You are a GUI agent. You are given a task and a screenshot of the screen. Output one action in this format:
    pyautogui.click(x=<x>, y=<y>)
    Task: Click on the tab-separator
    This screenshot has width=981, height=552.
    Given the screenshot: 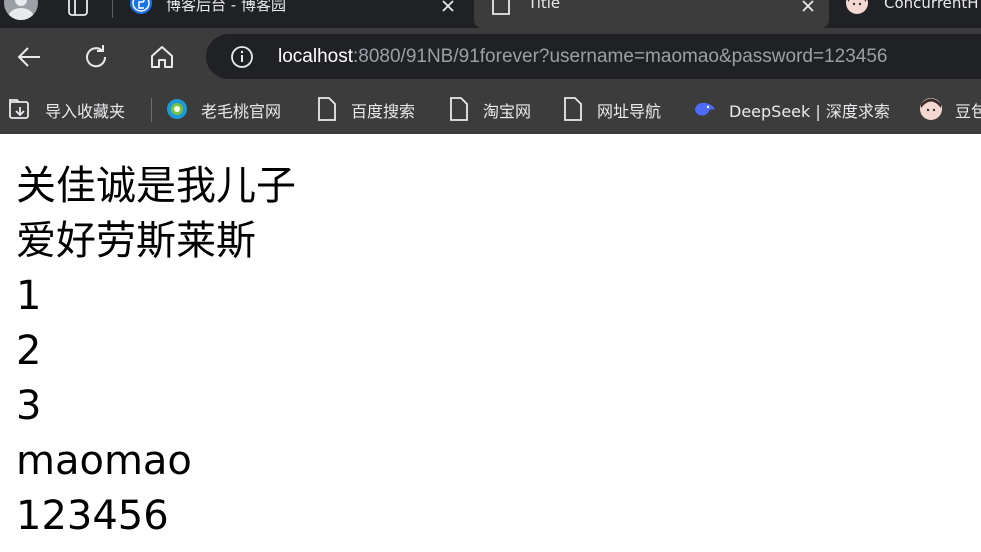 What is the action you would take?
    pyautogui.click(x=112, y=9)
    